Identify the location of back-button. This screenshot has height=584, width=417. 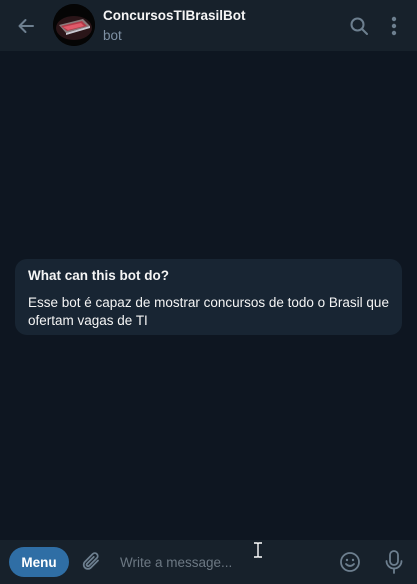
(26, 26).